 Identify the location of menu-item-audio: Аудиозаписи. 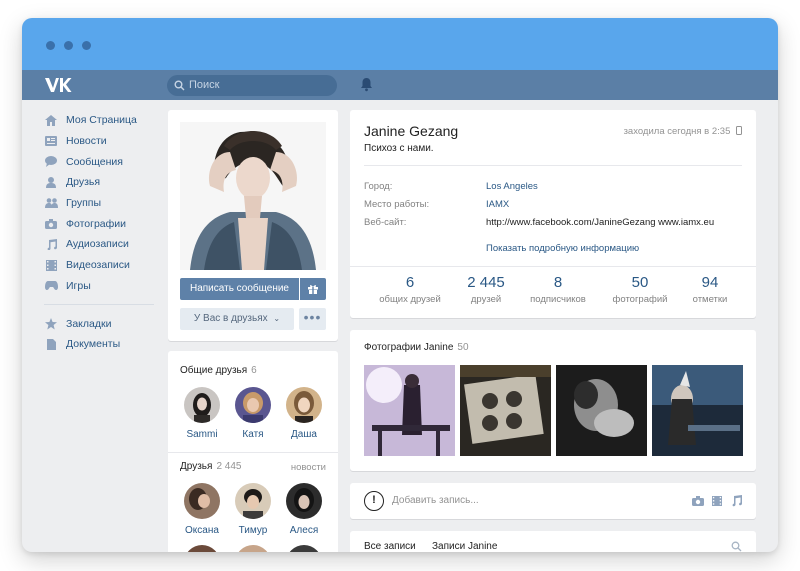
(104, 244).